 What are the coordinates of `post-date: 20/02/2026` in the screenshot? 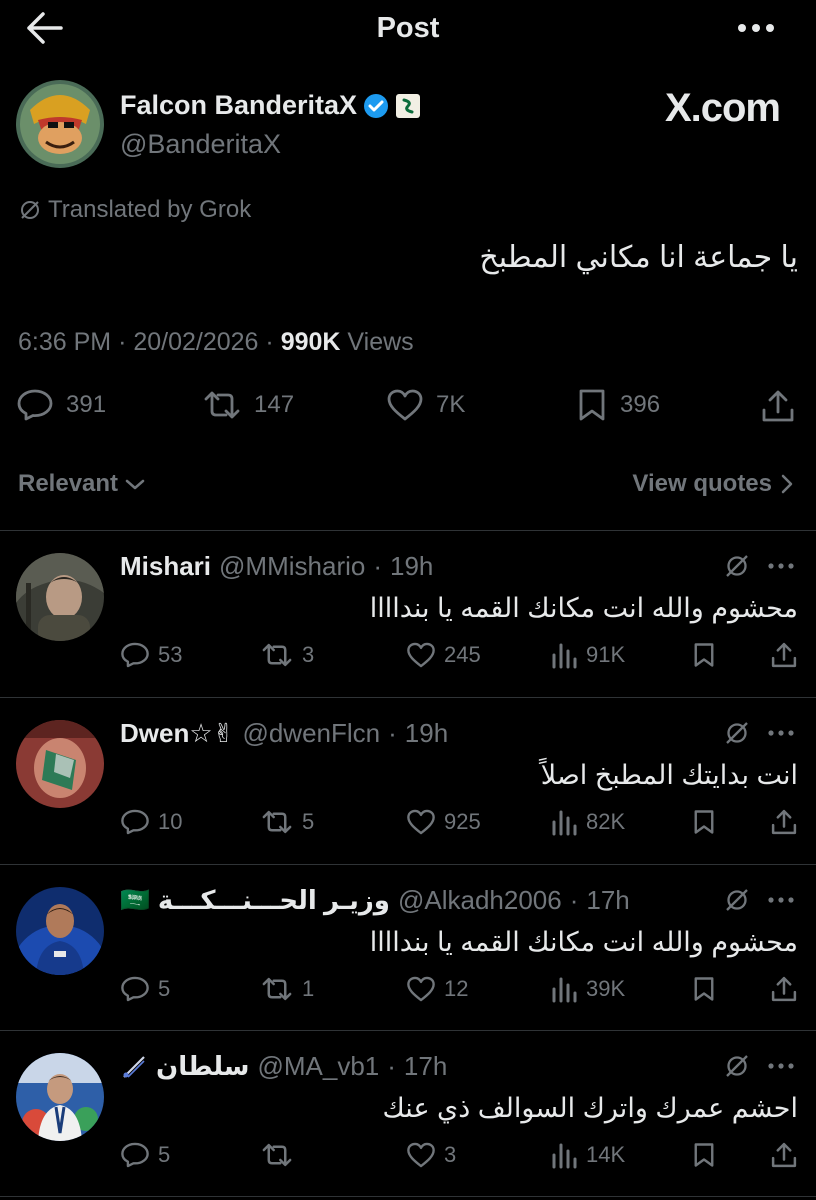 It's located at (195, 342).